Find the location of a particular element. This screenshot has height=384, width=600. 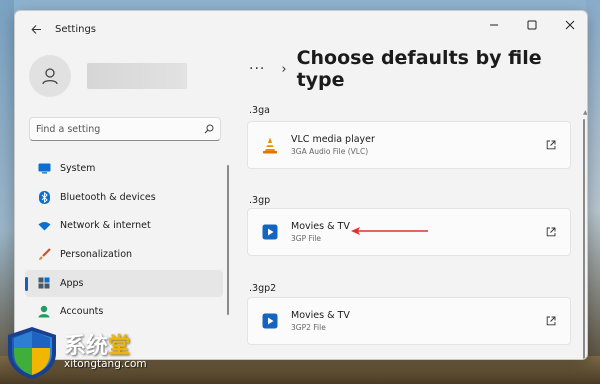

card-text: Movies & TV 3GP File is located at coordinates (320, 232).